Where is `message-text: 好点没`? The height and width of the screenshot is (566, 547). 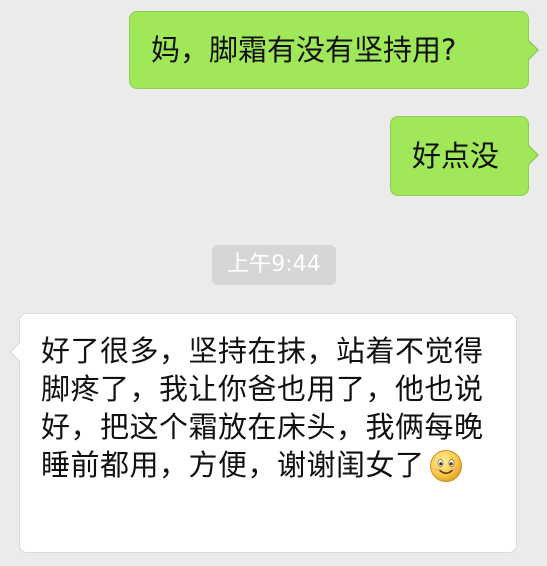
message-text: 好点没 is located at coordinates (456, 156).